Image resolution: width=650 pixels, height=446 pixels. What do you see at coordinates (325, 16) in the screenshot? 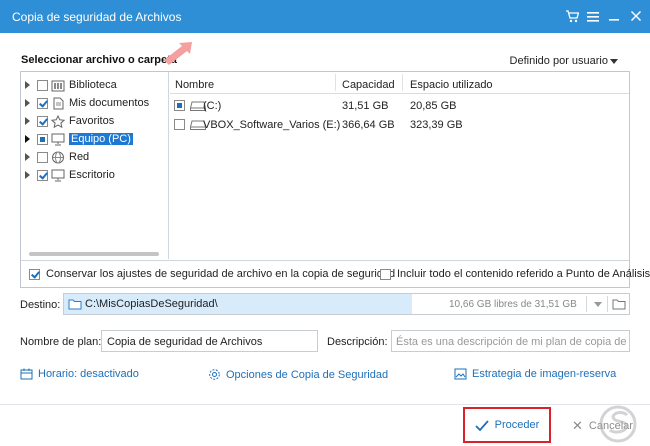
I see `title-bar: Copia de seguridad de Archivos` at bounding box center [325, 16].